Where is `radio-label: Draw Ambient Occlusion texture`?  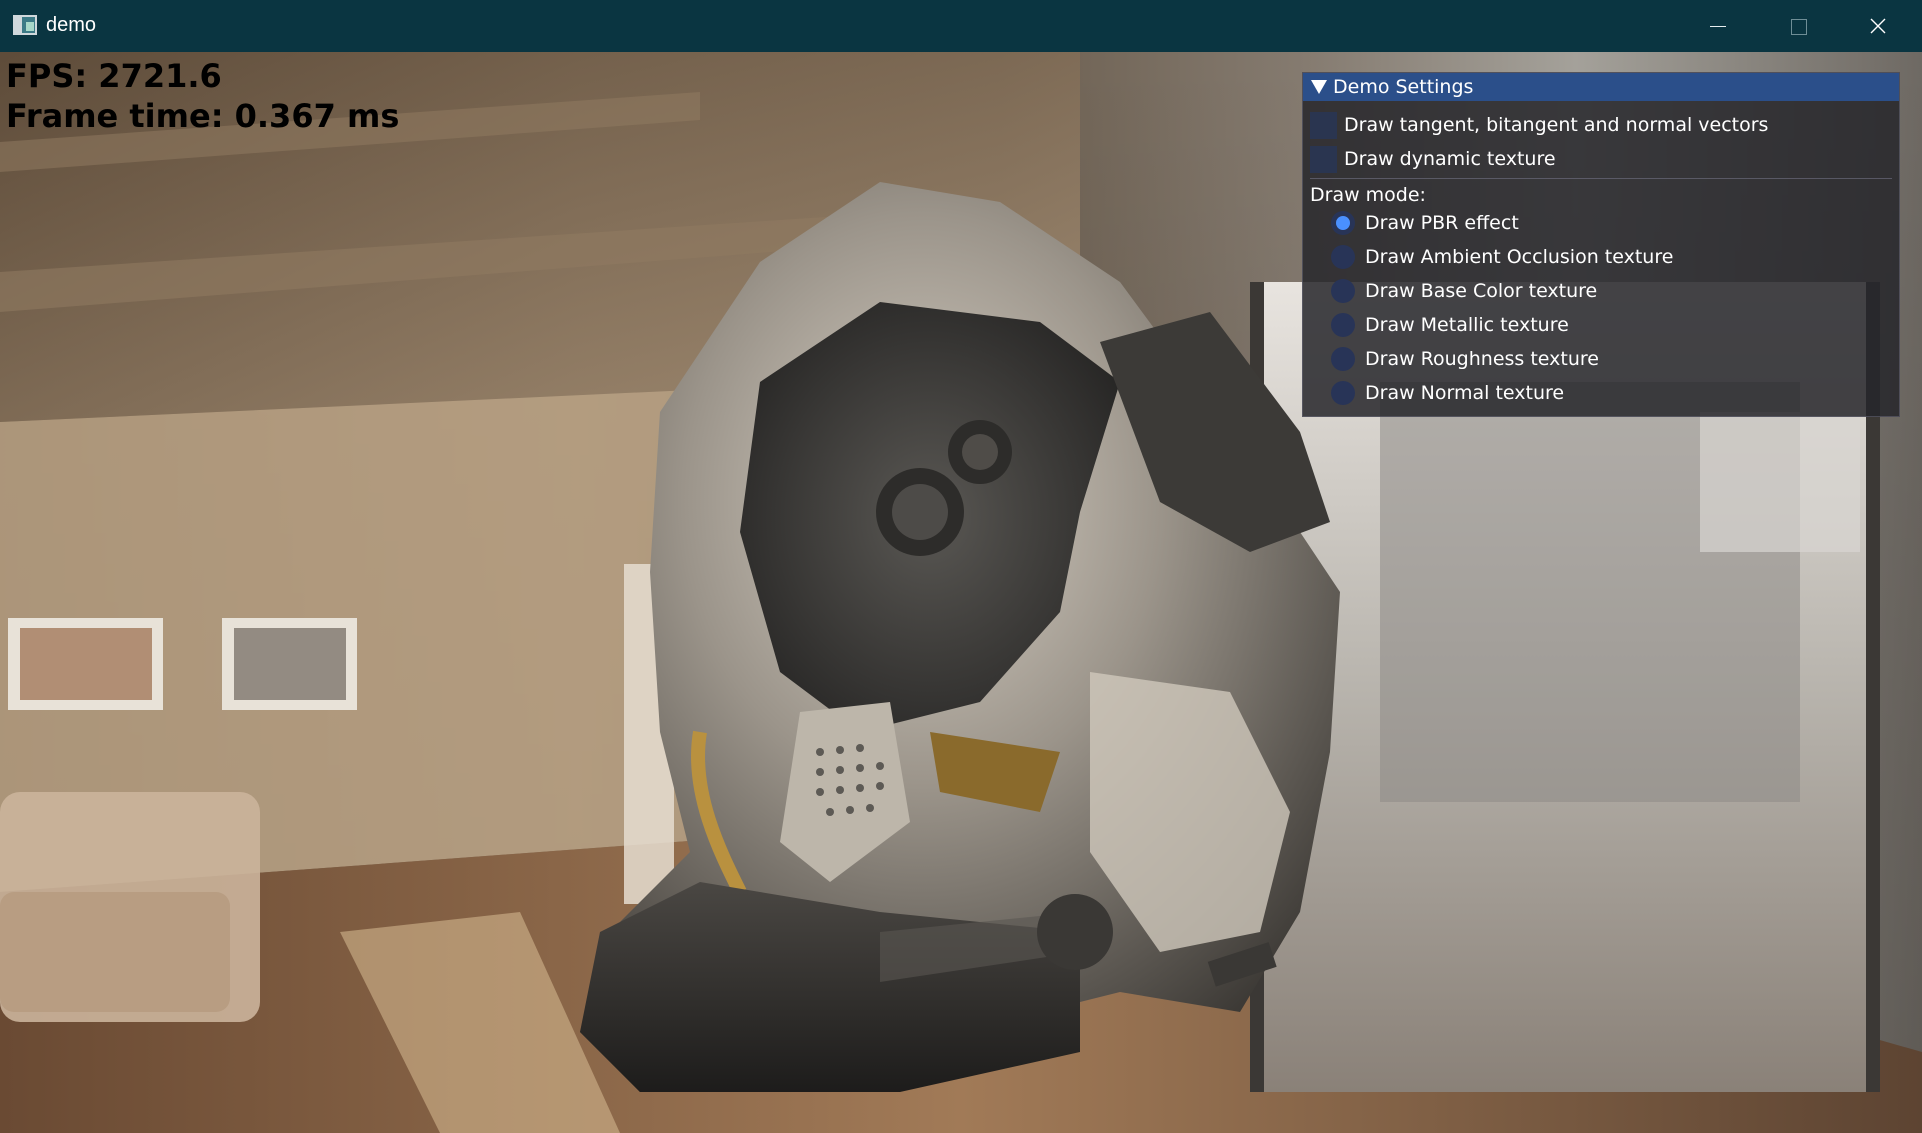
radio-label: Draw Ambient Occlusion texture is located at coordinates (1519, 257).